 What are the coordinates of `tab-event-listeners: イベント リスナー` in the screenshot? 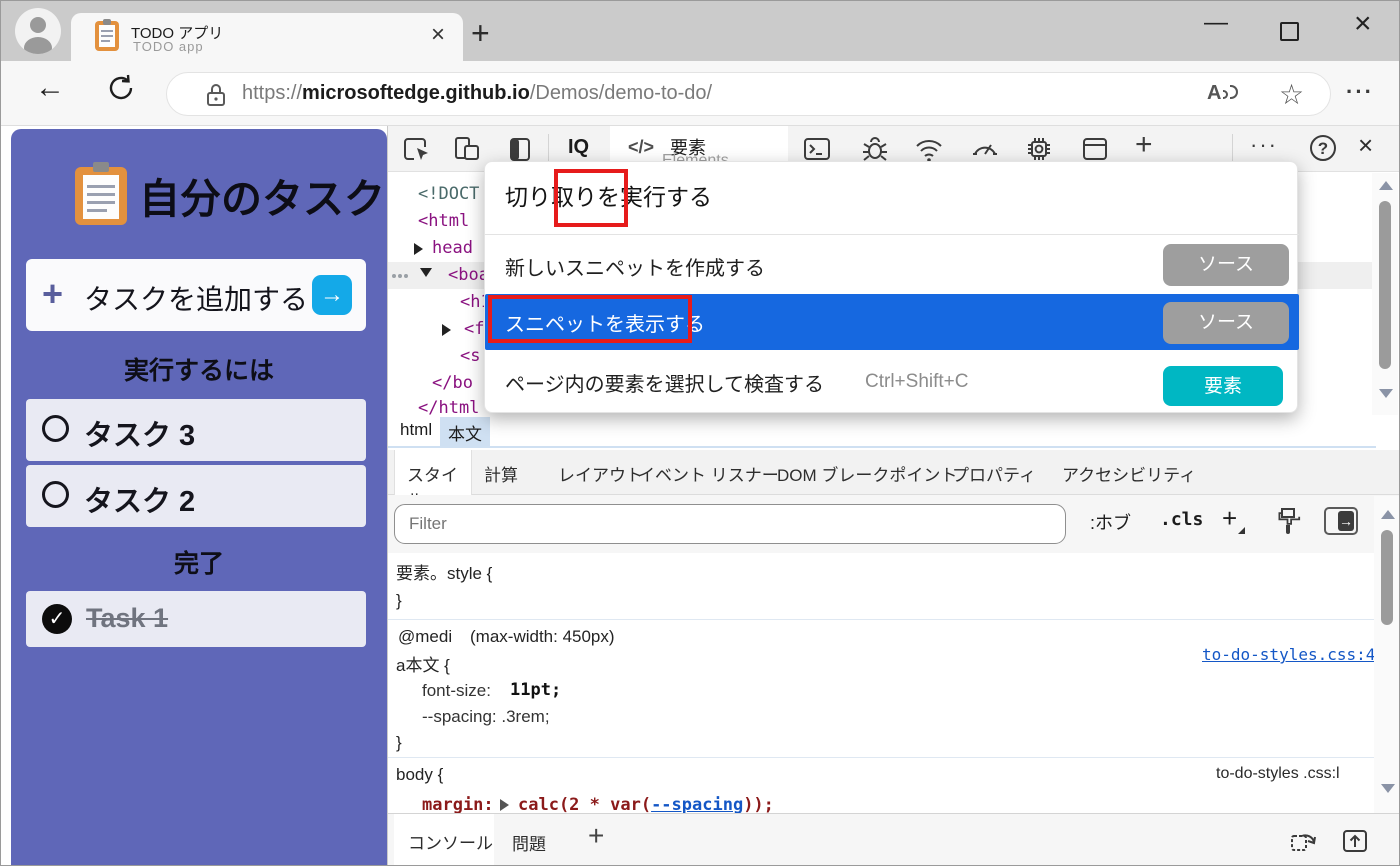 It's located at (708, 473).